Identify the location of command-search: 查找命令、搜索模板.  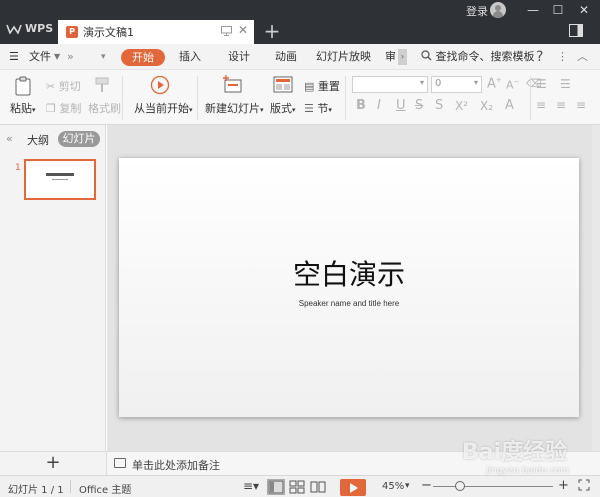
(478, 57).